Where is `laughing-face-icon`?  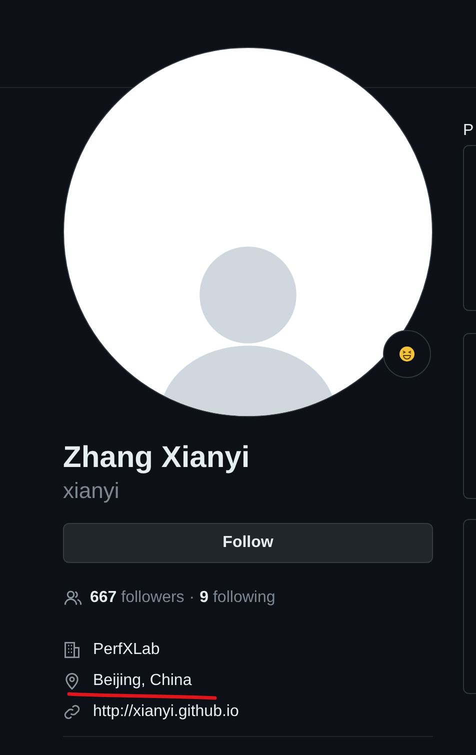
laughing-face-icon is located at coordinates (407, 354).